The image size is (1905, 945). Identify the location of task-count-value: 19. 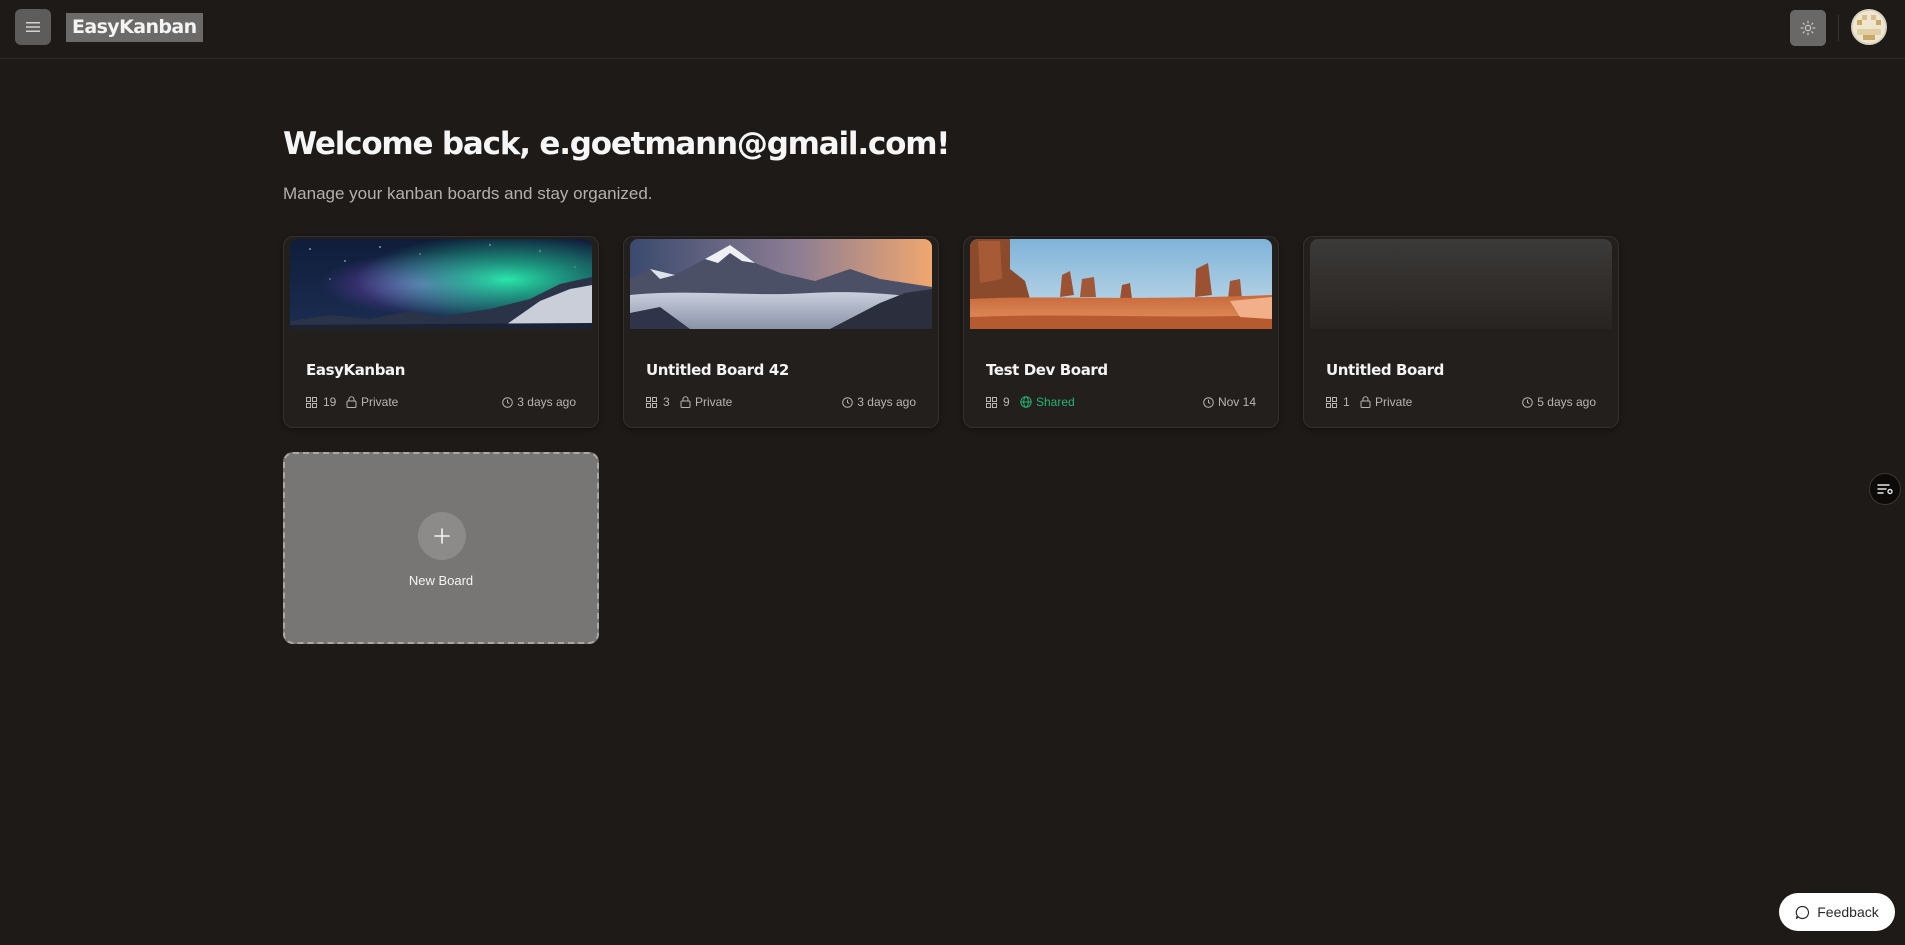
(330, 402).